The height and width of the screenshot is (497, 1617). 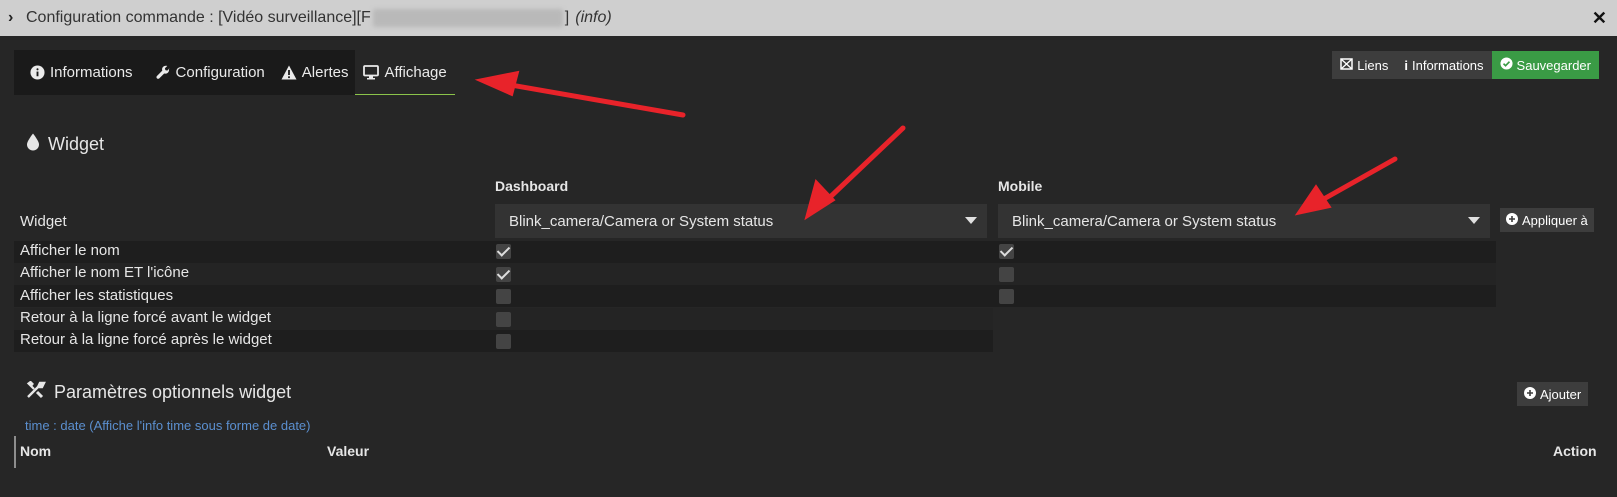 I want to click on save-button: Sauvegarder, so click(x=1545, y=65).